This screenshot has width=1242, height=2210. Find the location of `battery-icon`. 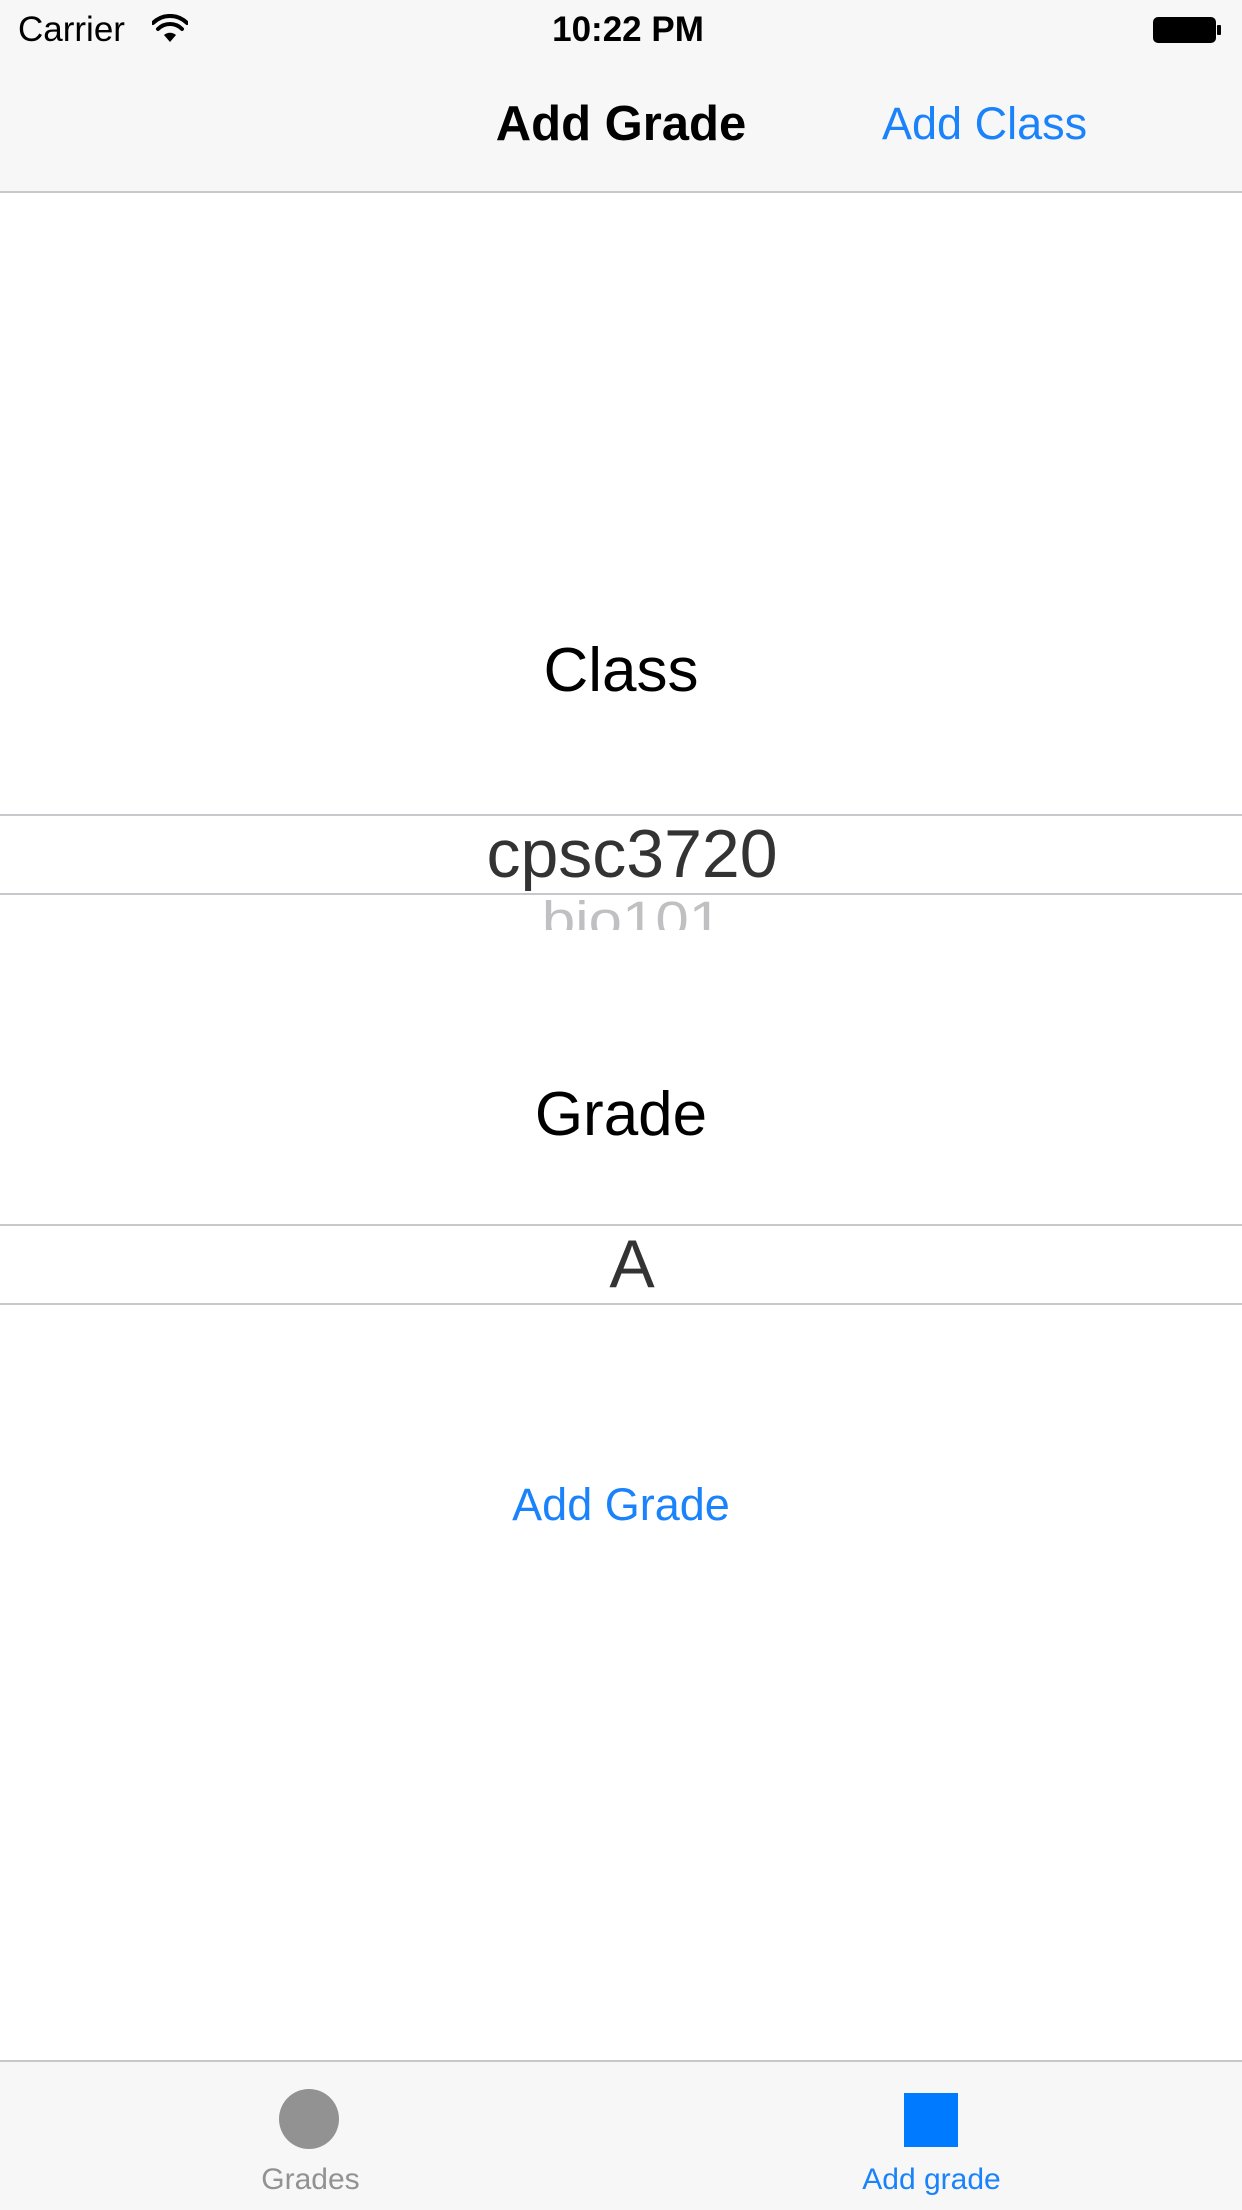

battery-icon is located at coordinates (1187, 30).